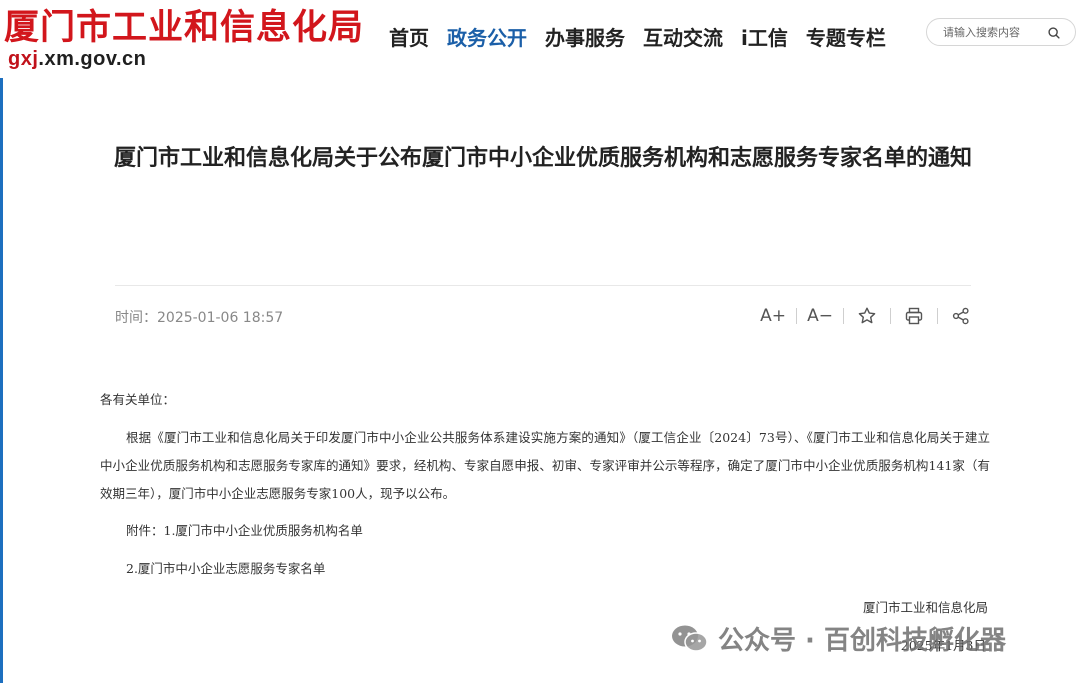  What do you see at coordinates (820, 316) in the screenshot?
I see `font-decrease-button: A−` at bounding box center [820, 316].